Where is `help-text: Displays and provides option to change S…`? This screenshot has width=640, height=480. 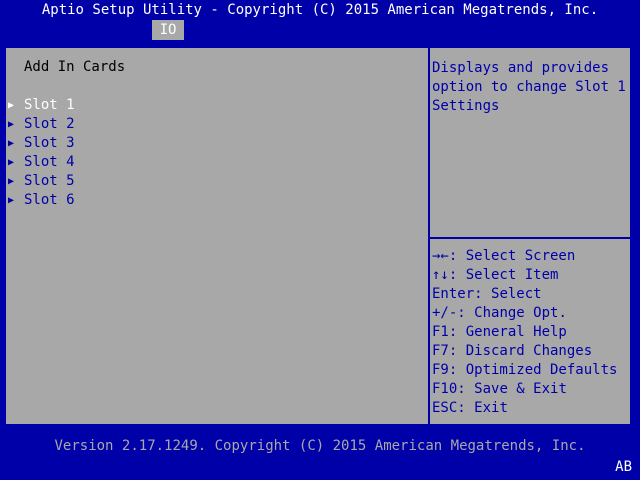
help-text: Displays and provides option to change S… is located at coordinates (533, 87).